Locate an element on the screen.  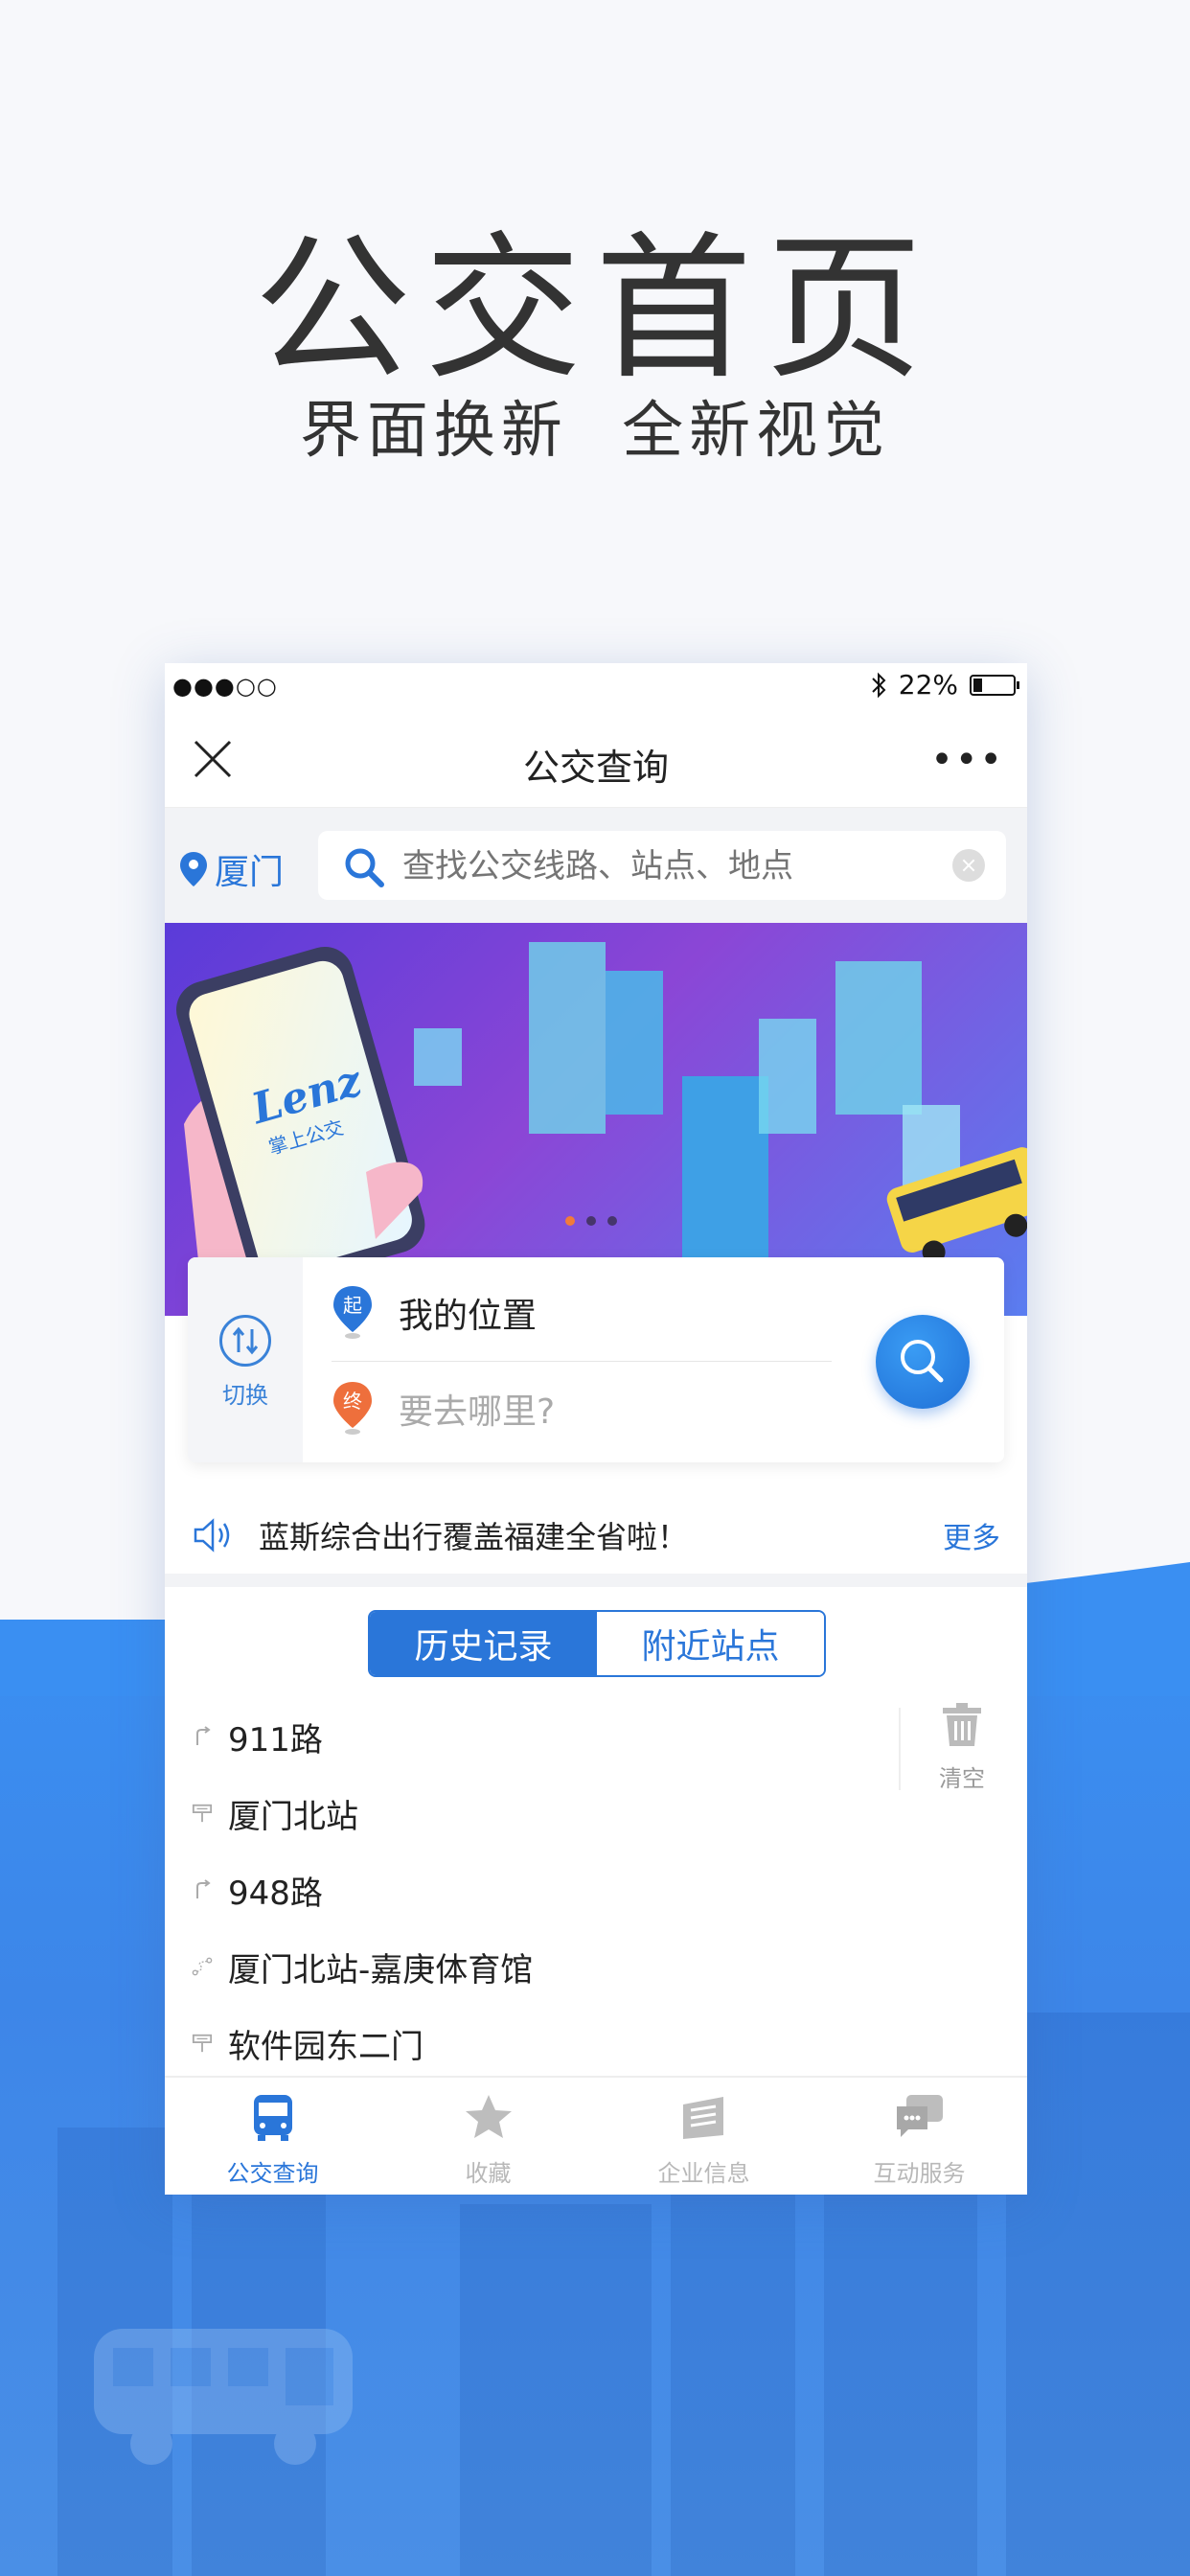
status-bar: ●●●○○ 22% is located at coordinates (596, 687).